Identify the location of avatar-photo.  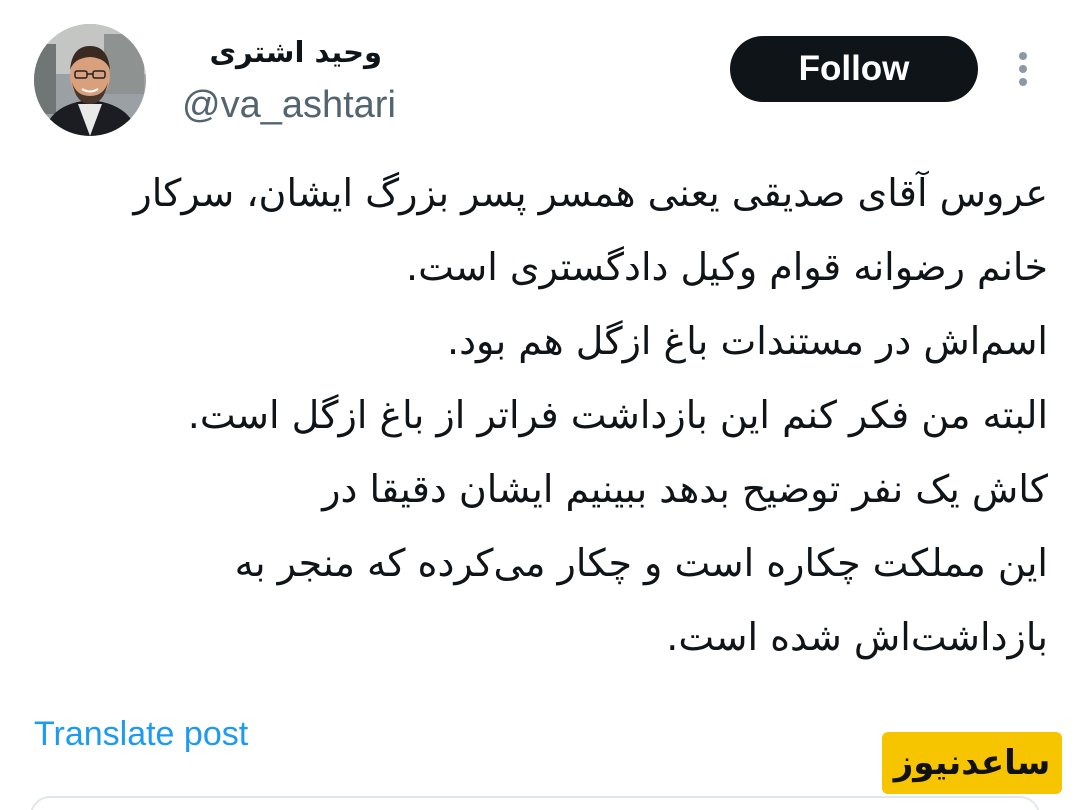
(90, 80).